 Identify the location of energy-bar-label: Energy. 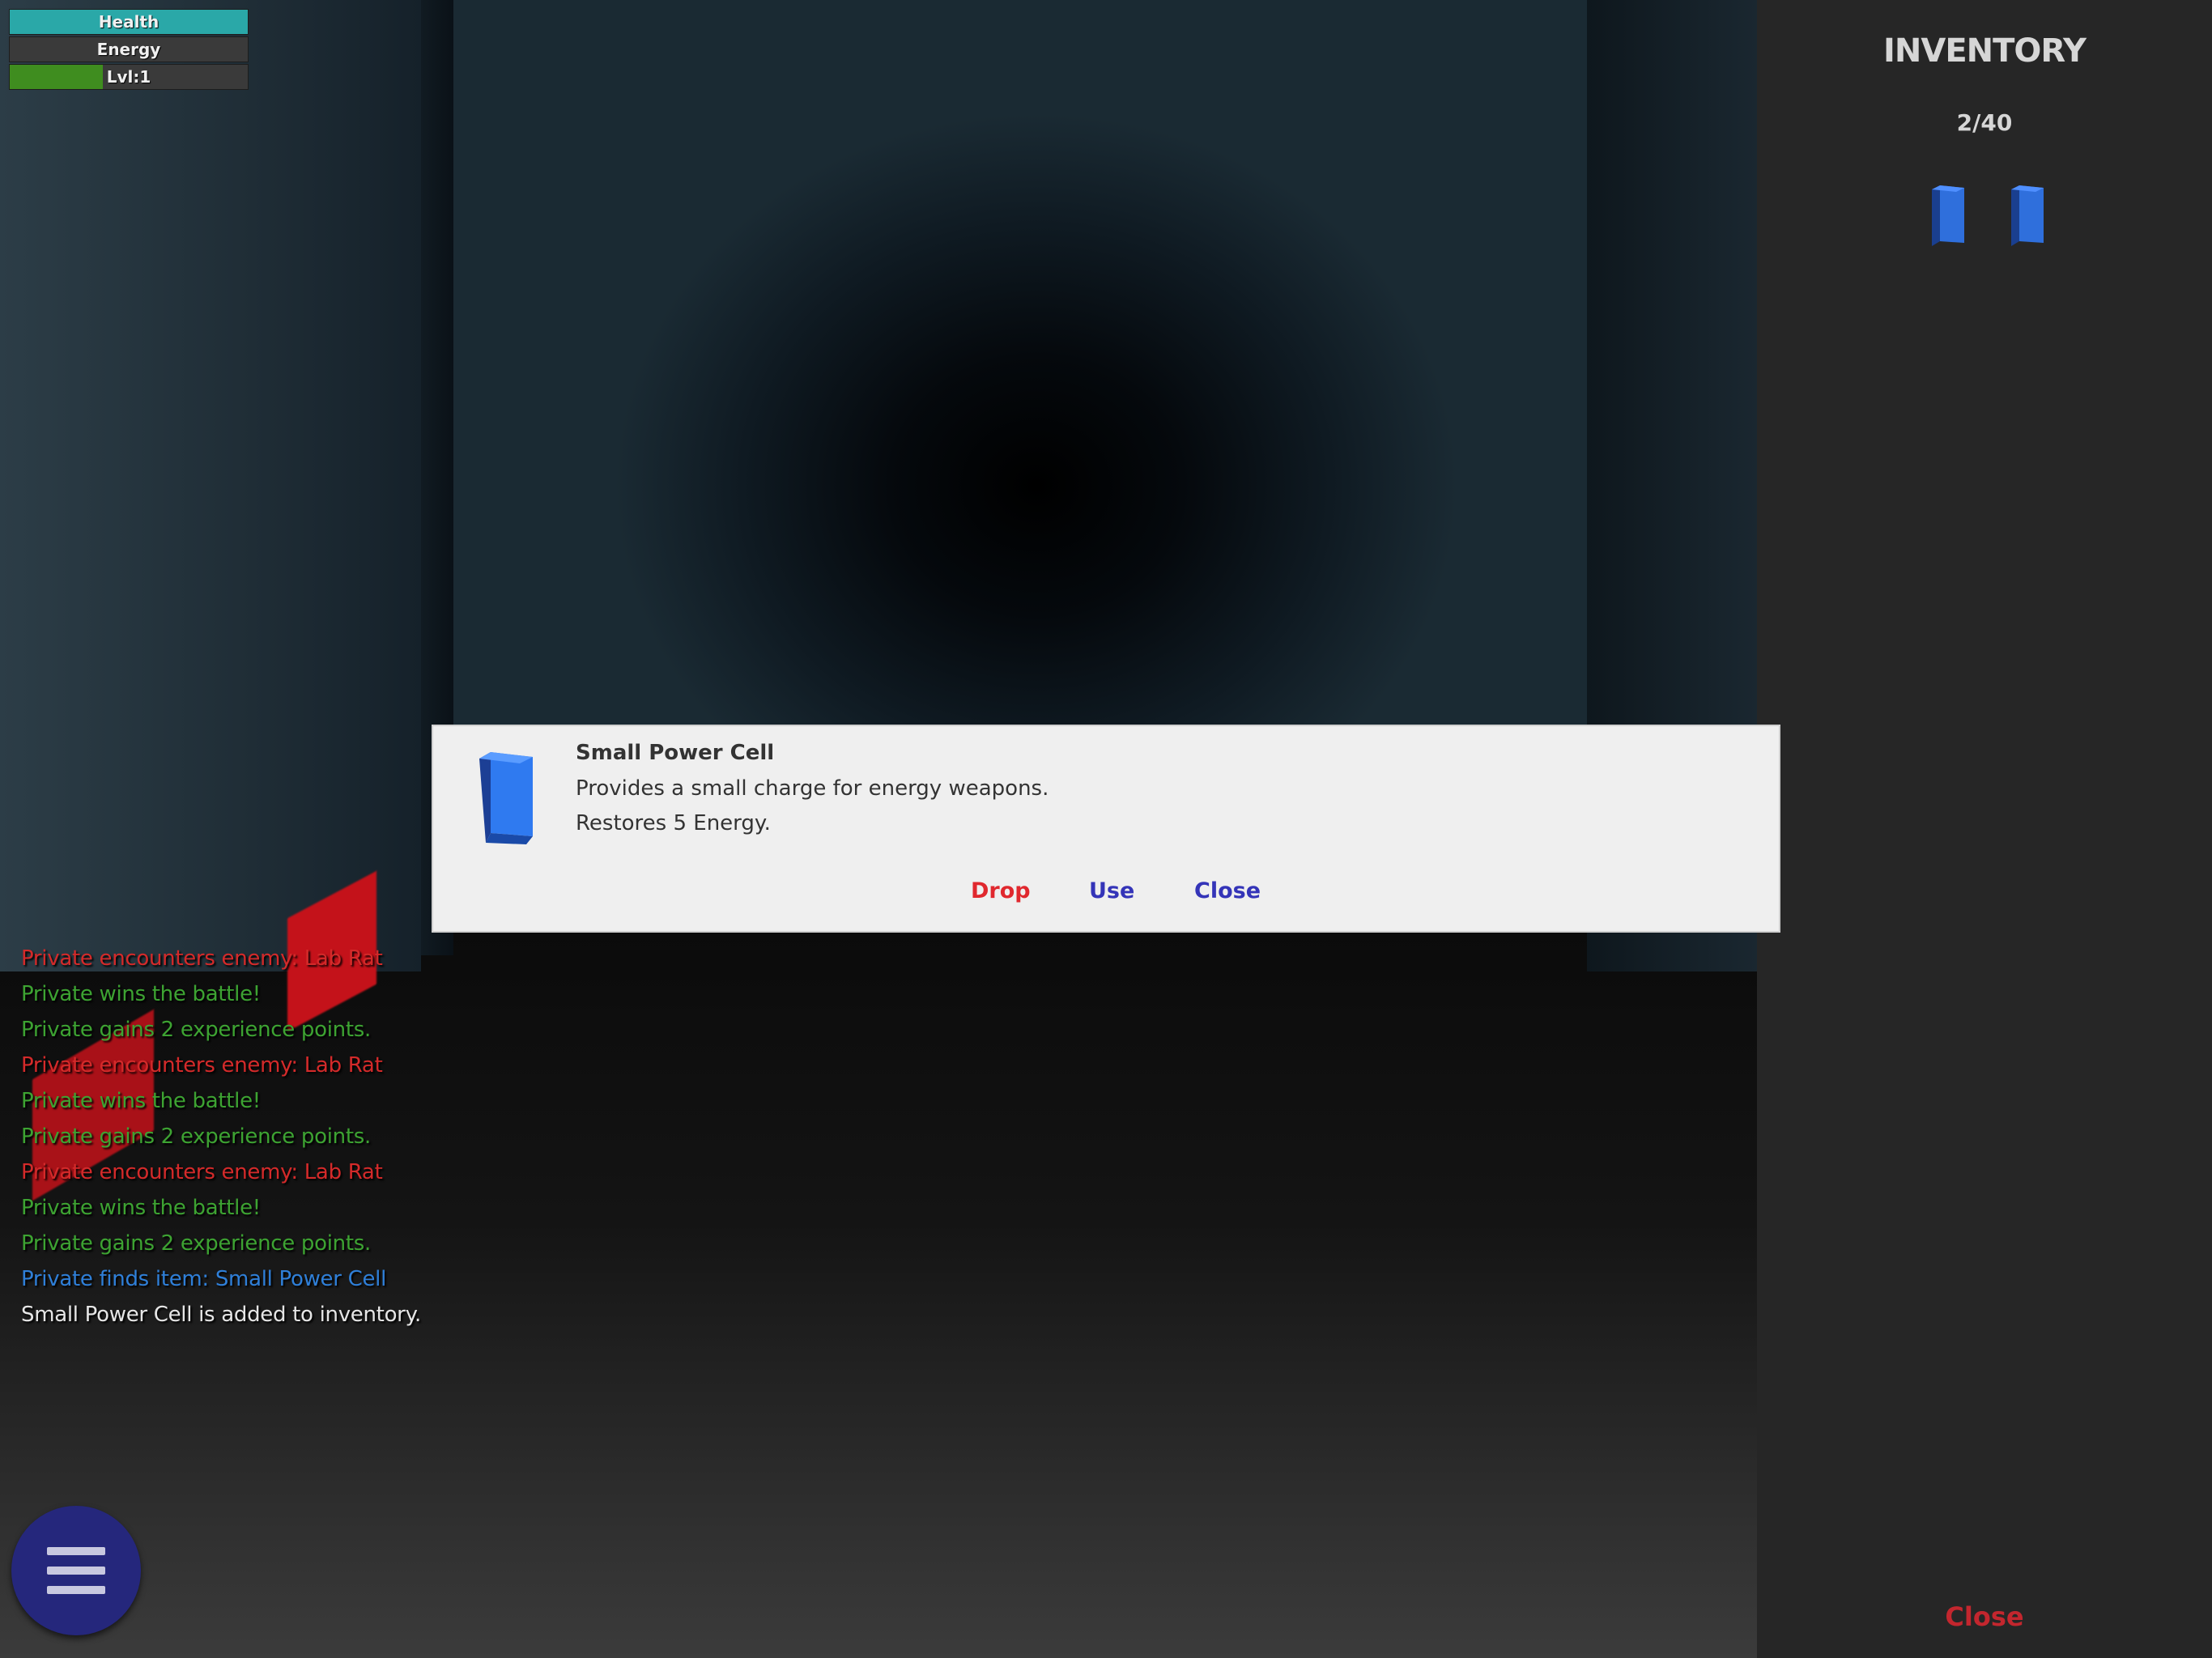
(129, 49).